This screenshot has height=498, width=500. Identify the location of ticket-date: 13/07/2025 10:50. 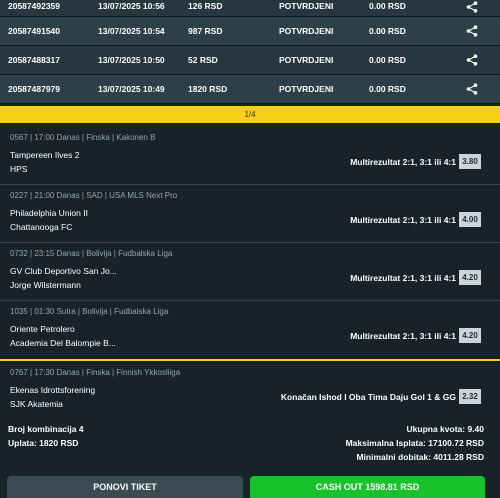
(131, 60).